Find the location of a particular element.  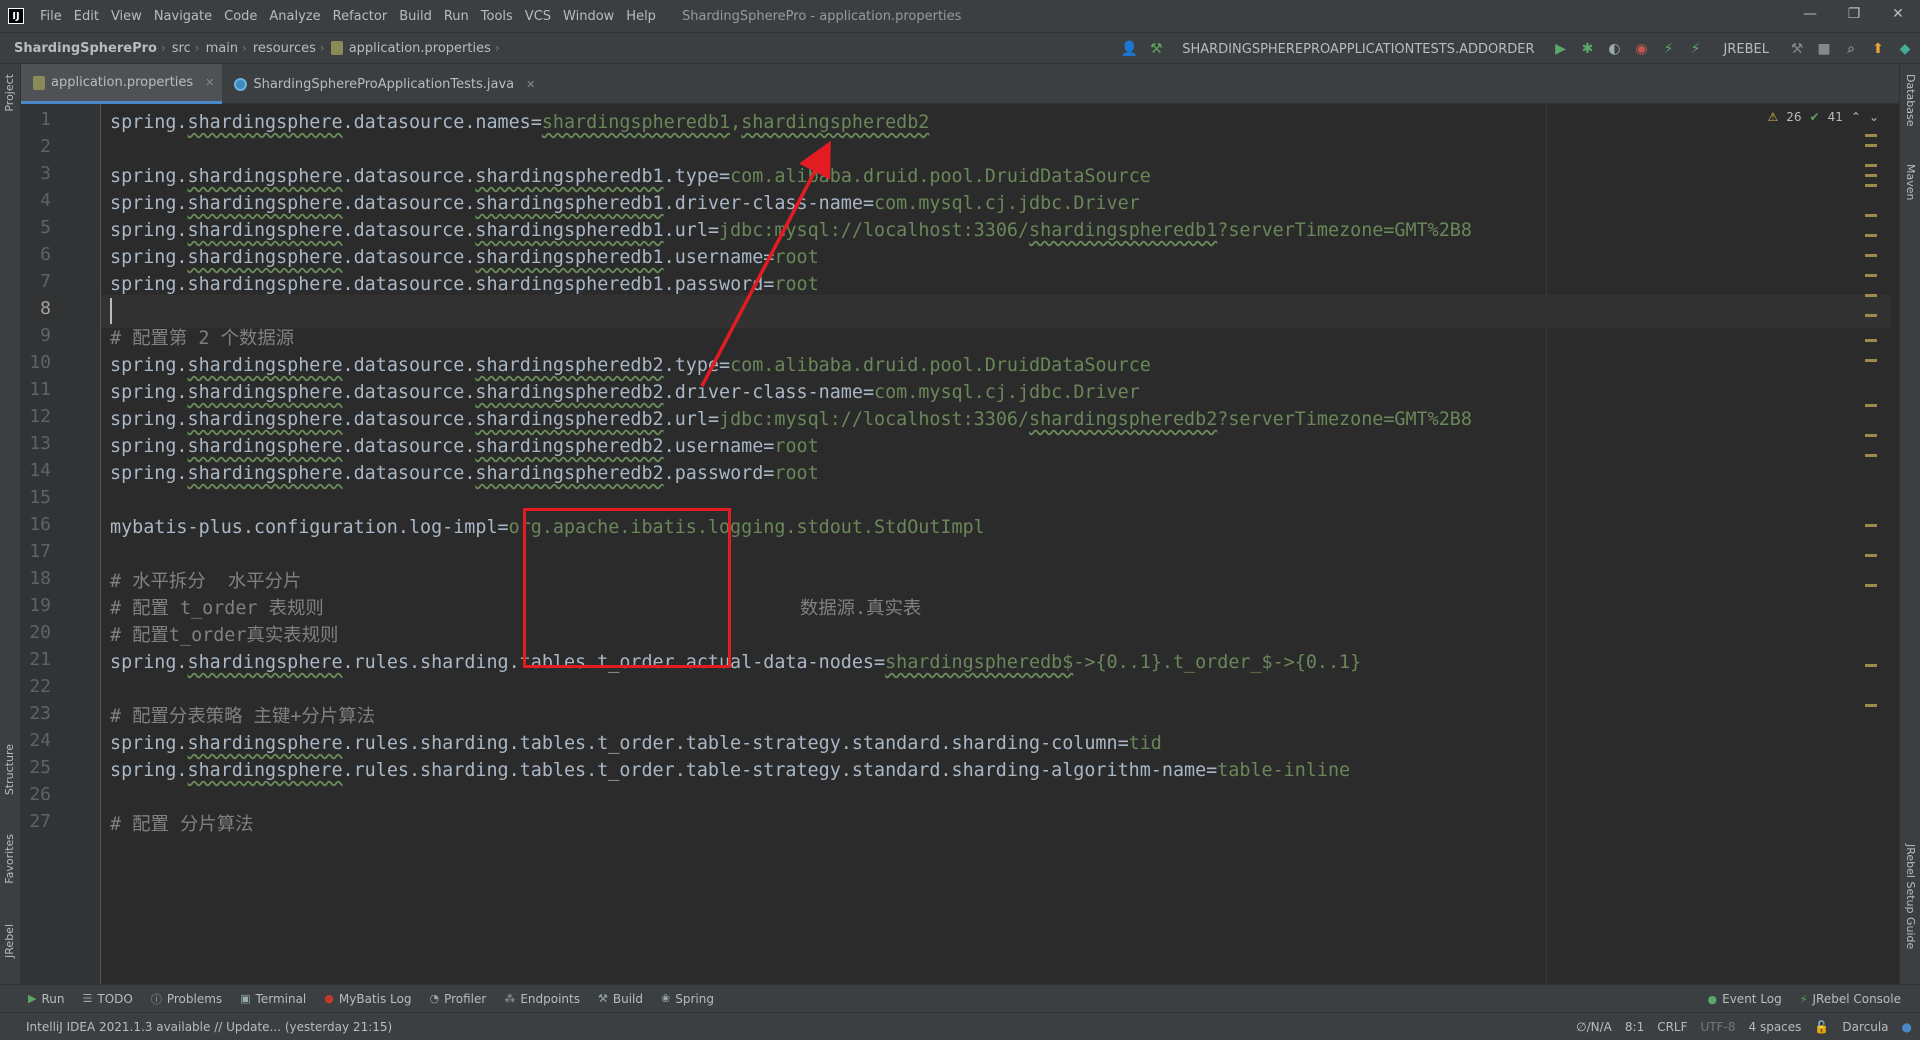

line-number: 17 is located at coordinates (36, 551).